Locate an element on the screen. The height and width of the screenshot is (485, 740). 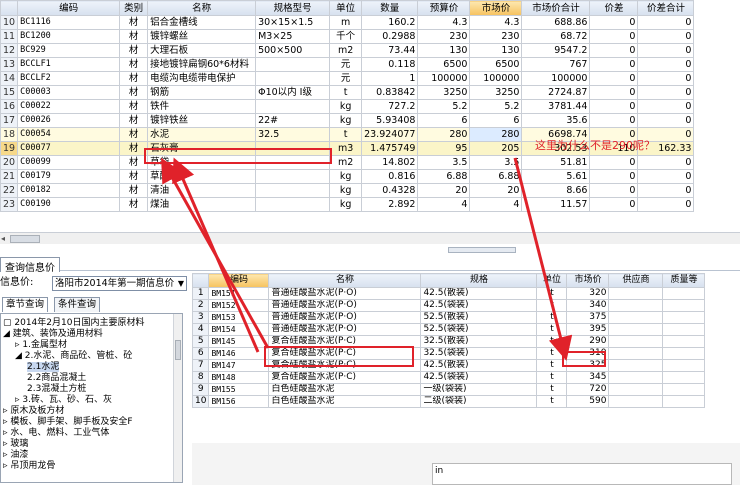
table-row: 22 C00182 材清油 kg 0.4328 20 20 8.66 0 0 is located at coordinates (347, 190).